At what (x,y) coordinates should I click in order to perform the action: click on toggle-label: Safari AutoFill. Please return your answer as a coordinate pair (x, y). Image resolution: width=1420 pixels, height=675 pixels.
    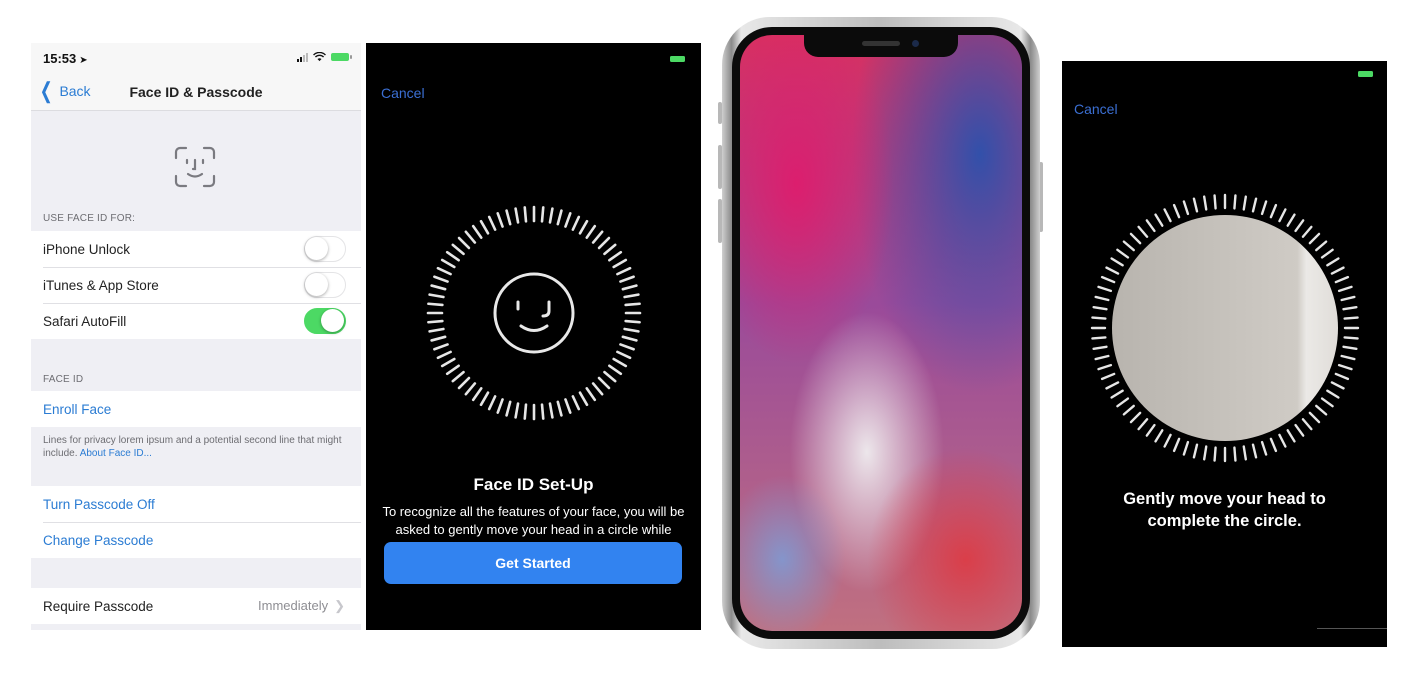
    Looking at the image, I should click on (85, 321).